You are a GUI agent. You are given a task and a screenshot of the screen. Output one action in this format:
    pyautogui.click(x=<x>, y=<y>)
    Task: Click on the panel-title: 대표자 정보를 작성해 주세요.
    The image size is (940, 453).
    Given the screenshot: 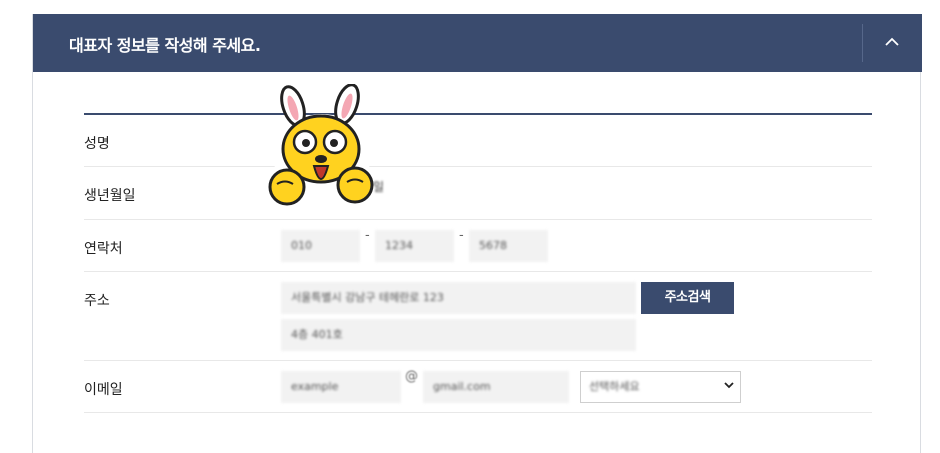 What is the action you would take?
    pyautogui.click(x=165, y=45)
    